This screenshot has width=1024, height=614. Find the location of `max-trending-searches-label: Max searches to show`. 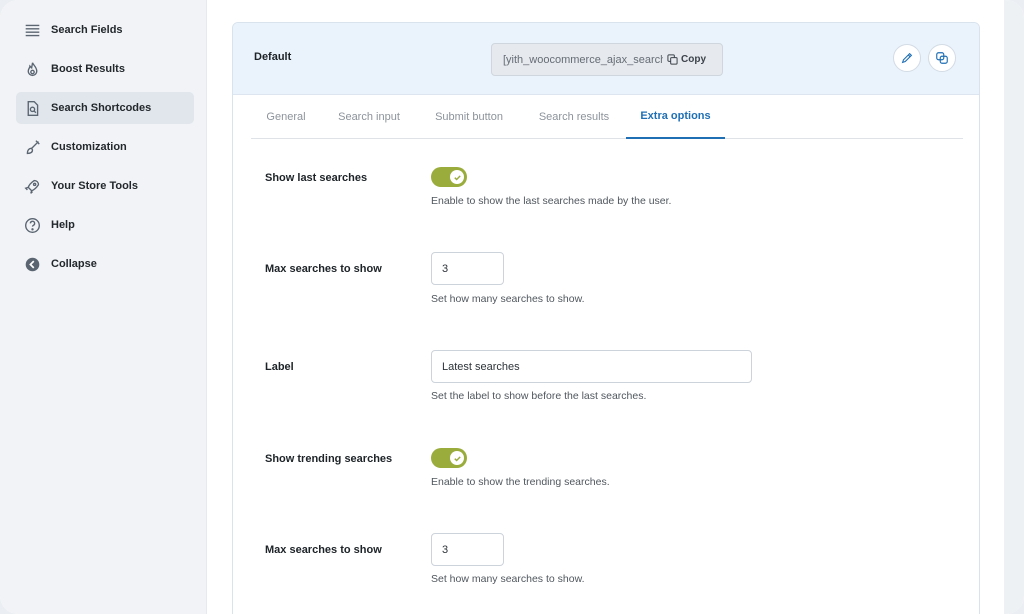

max-trending-searches-label: Max searches to show is located at coordinates (323, 550).